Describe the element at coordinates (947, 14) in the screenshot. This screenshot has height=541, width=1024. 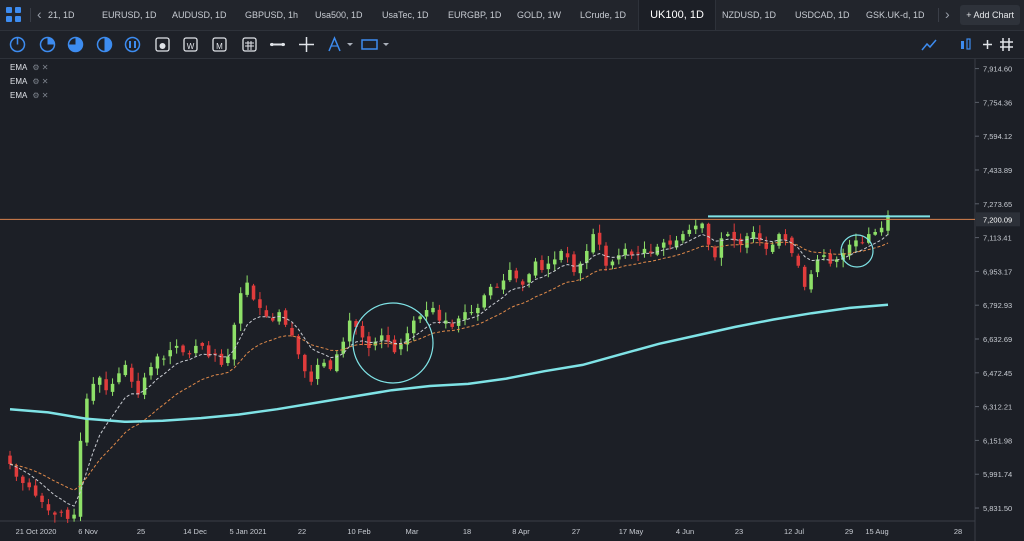
I see `scroll-right-icon: ›` at that location.